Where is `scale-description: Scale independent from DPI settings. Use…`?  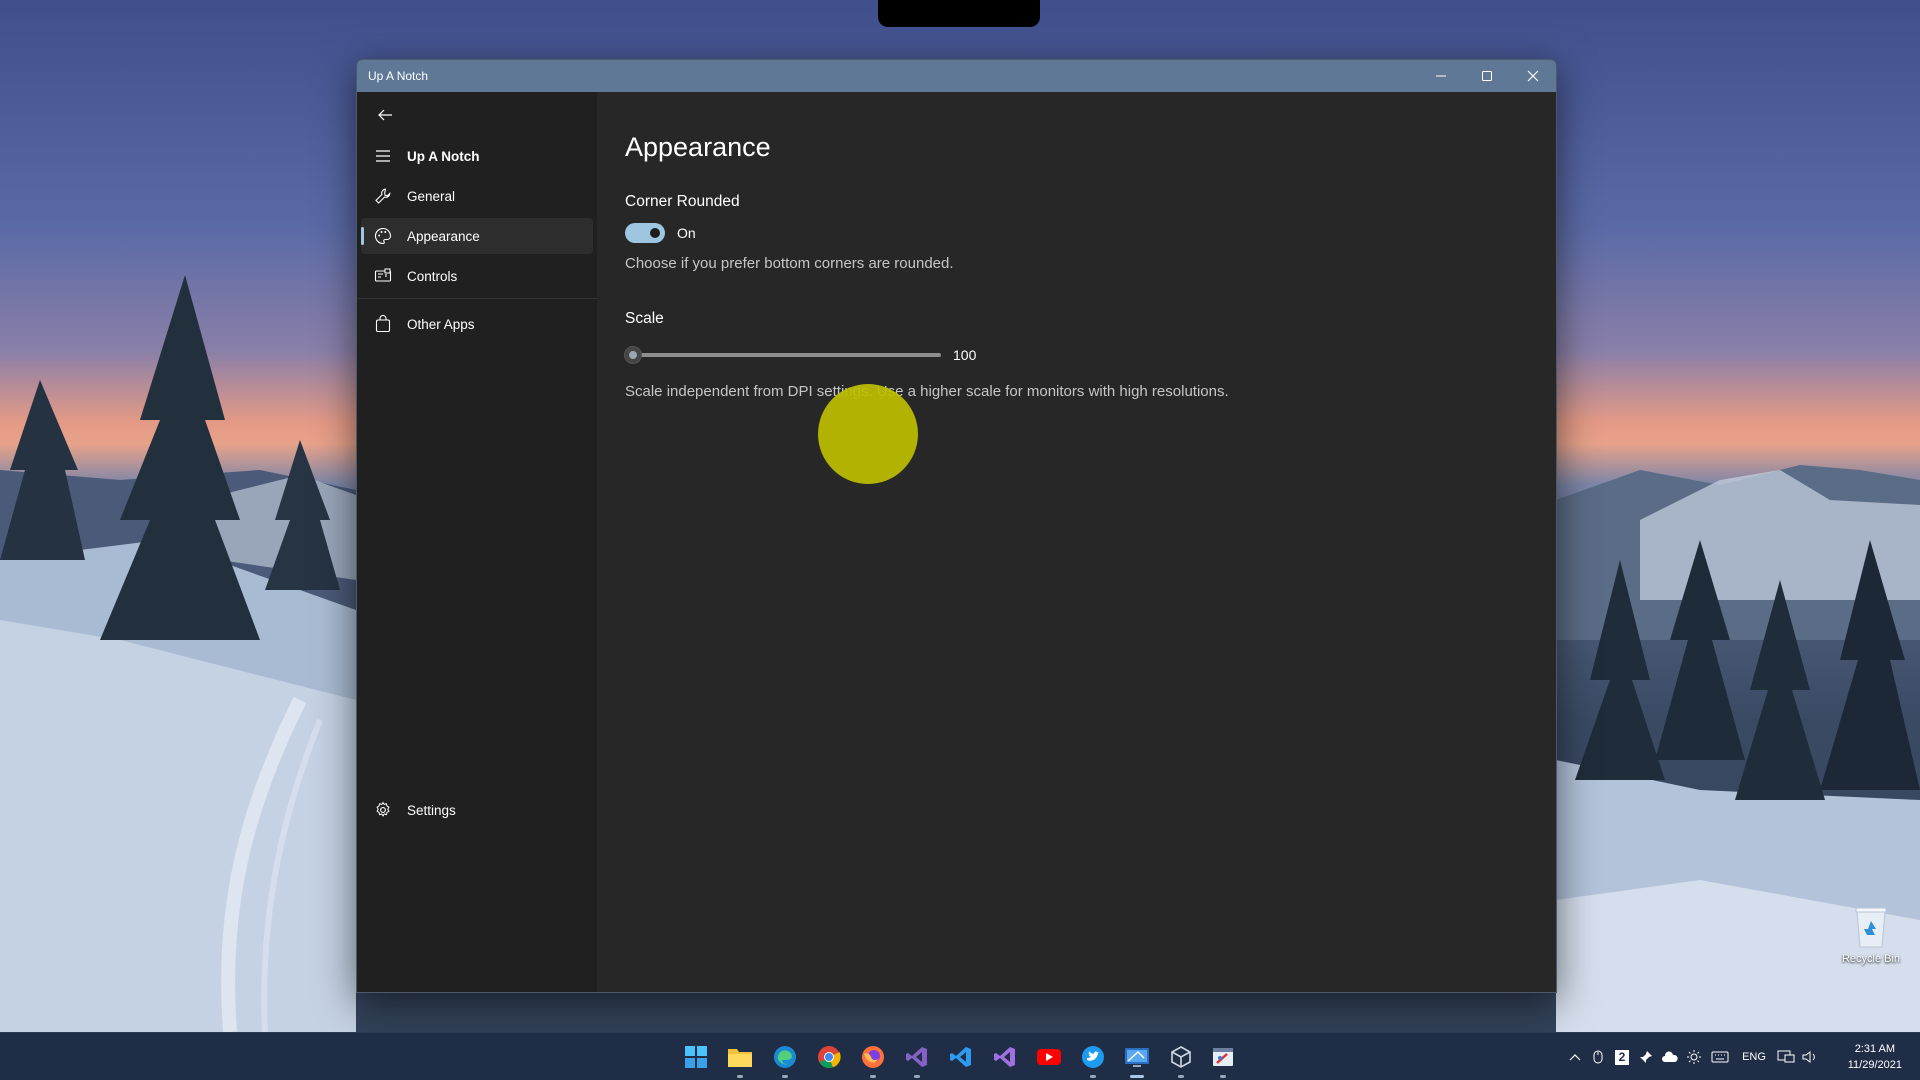 scale-description: Scale independent from DPI settings. Use… is located at coordinates (927, 391).